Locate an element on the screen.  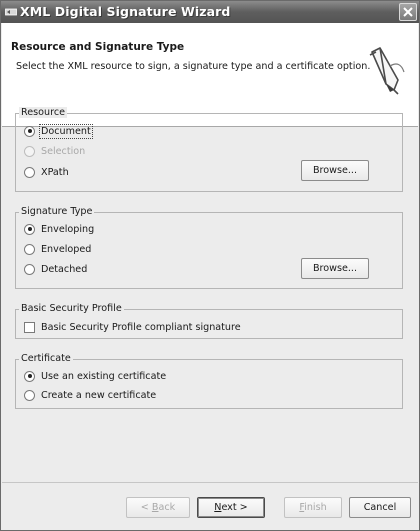
window-title: XML Digital Signature Wizard is located at coordinates (125, 11).